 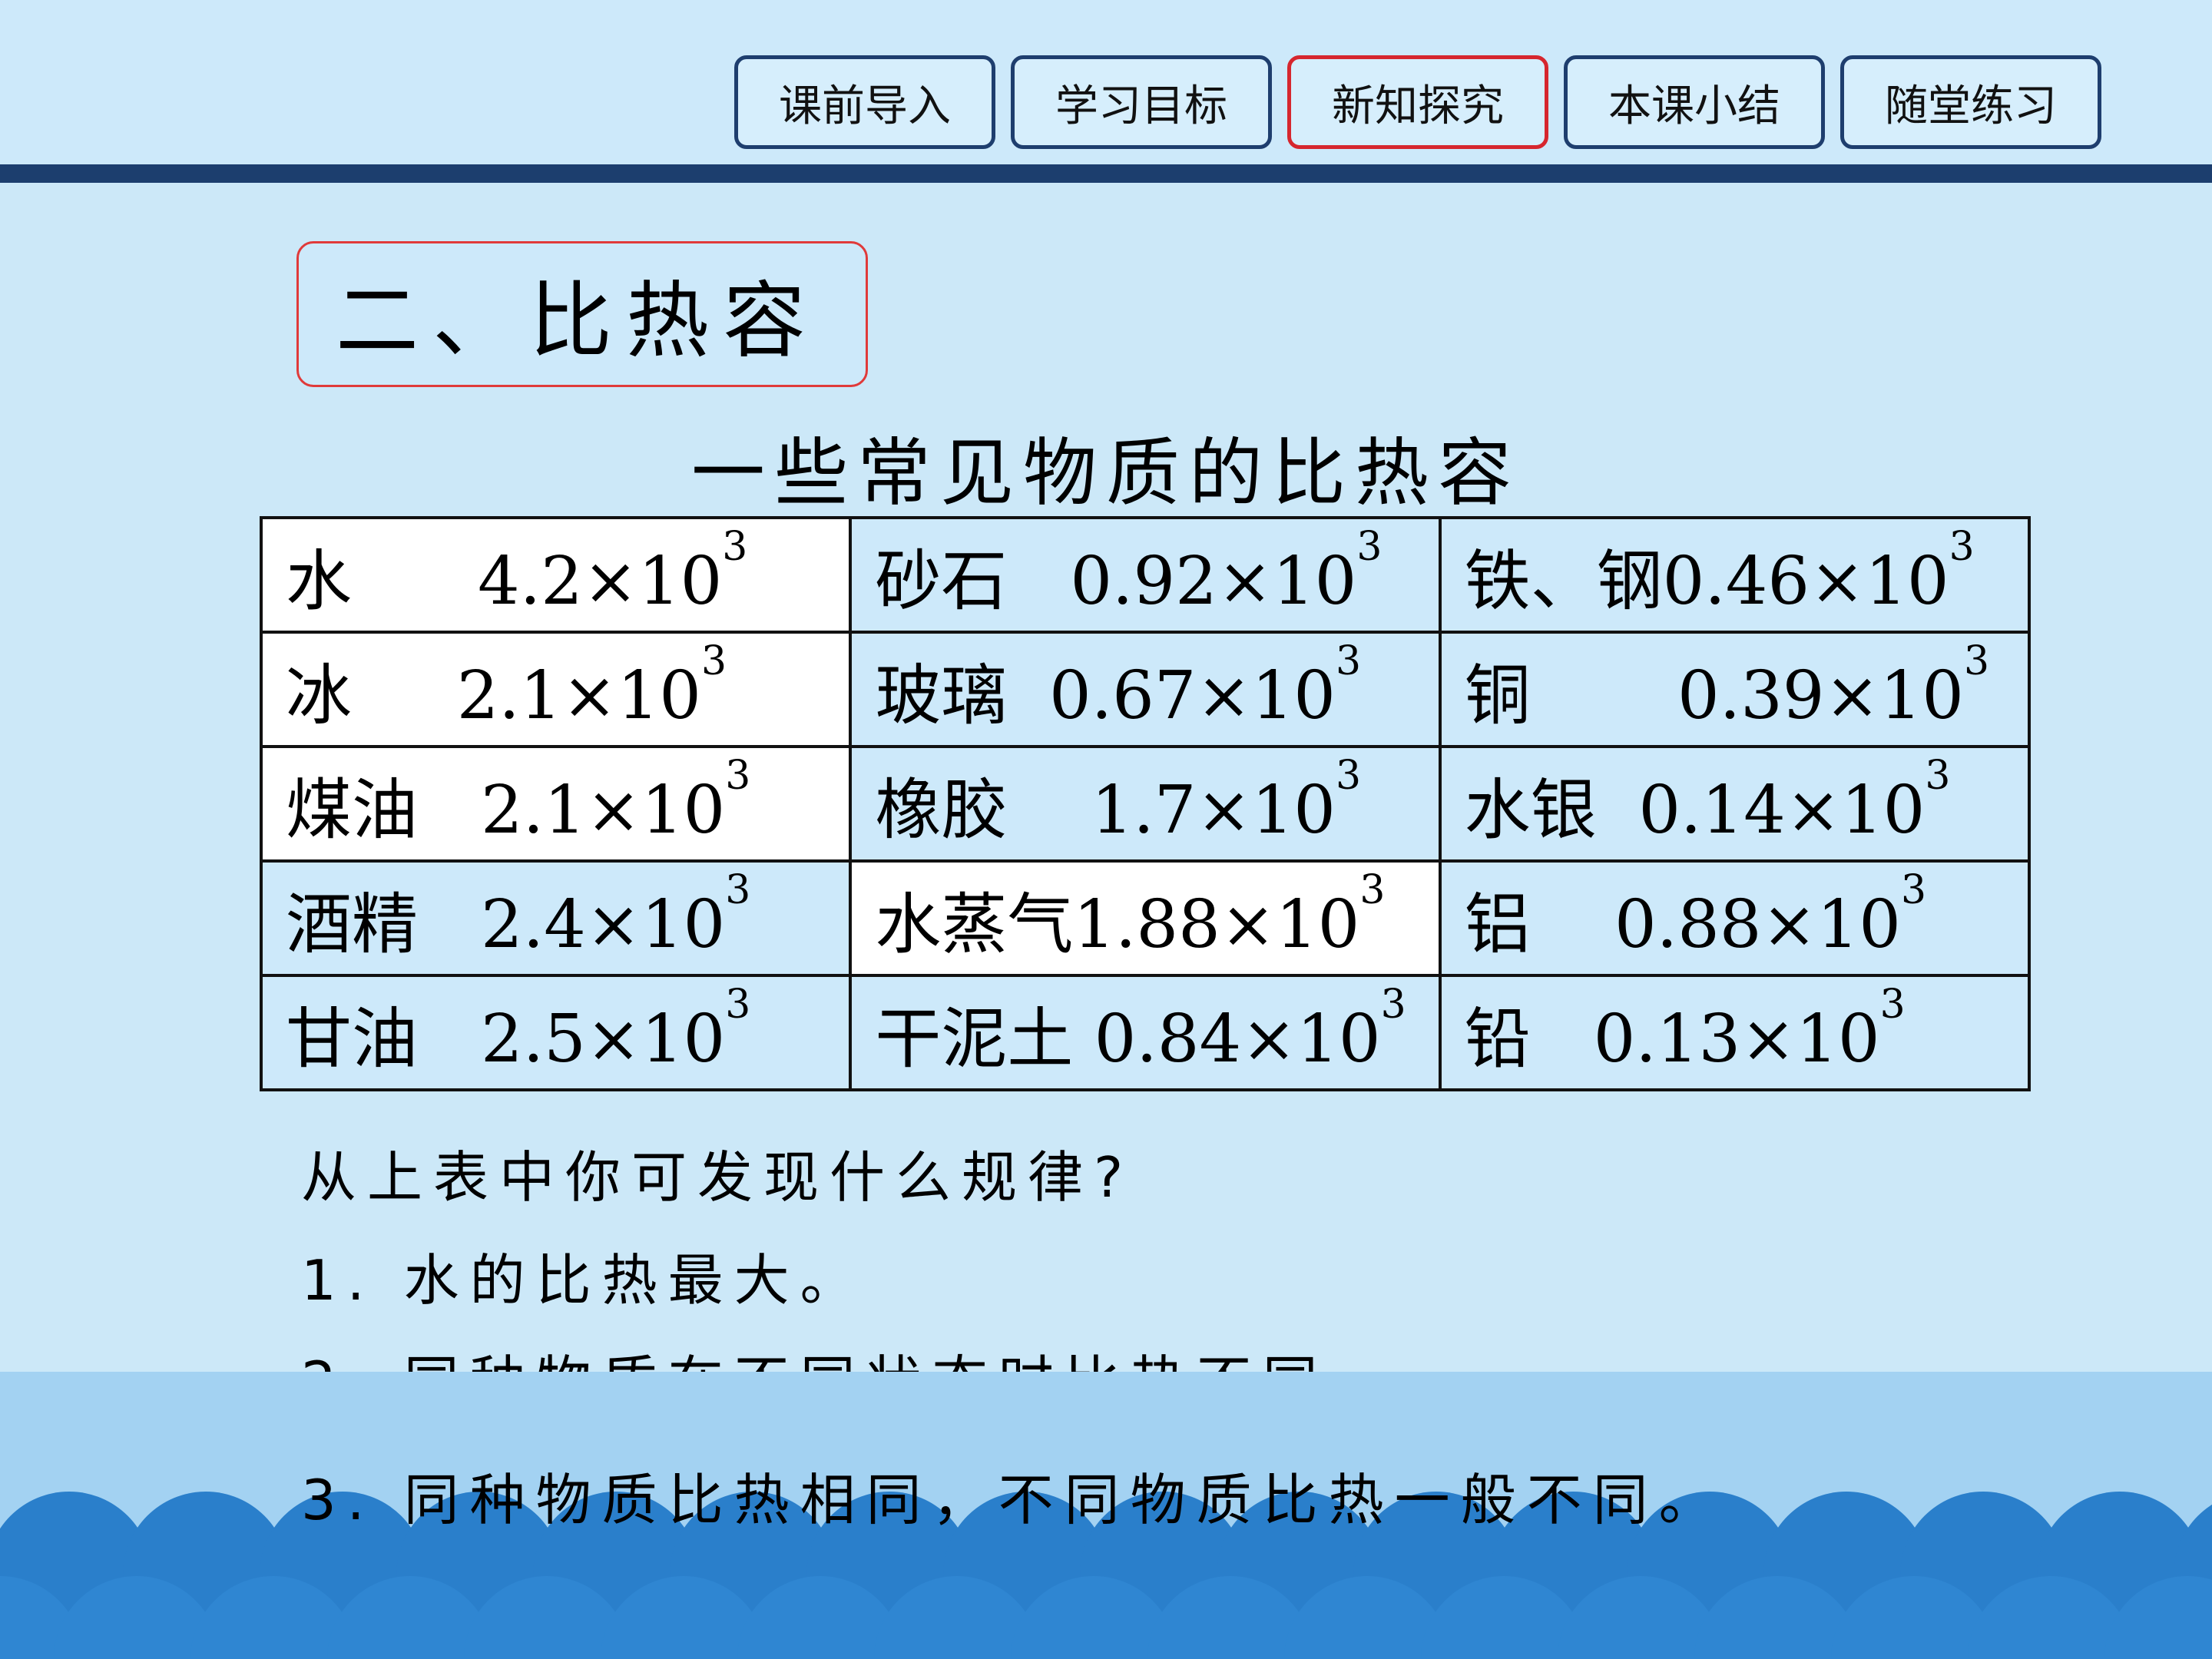 What do you see at coordinates (1498, 1039) in the screenshot?
I see `substance-name: 铅` at bounding box center [1498, 1039].